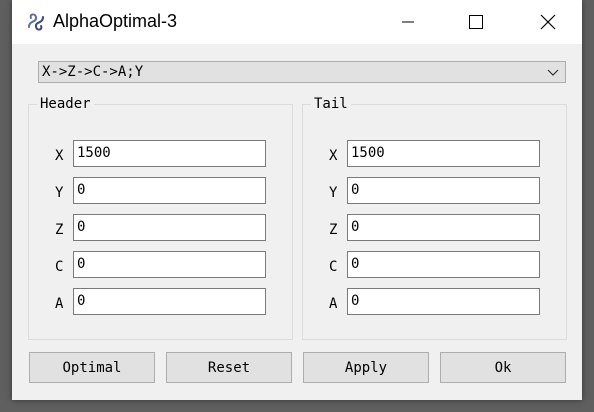 Image resolution: width=594 pixels, height=412 pixels. What do you see at coordinates (331, 104) in the screenshot?
I see `tail-group-title: Tail` at bounding box center [331, 104].